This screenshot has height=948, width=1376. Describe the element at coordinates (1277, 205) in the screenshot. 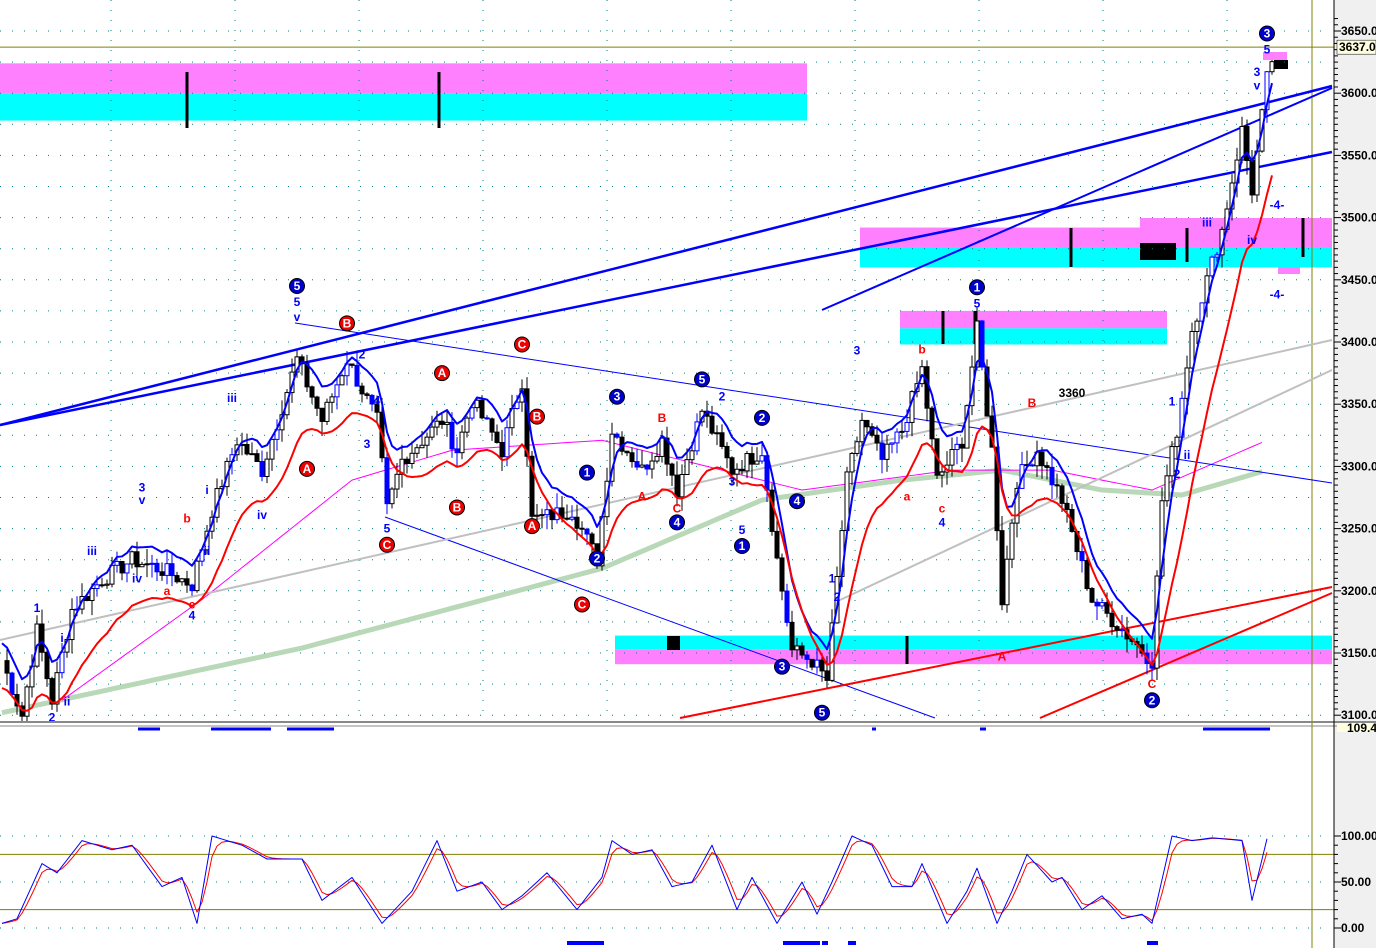

I see `wave-label: -4-` at that location.